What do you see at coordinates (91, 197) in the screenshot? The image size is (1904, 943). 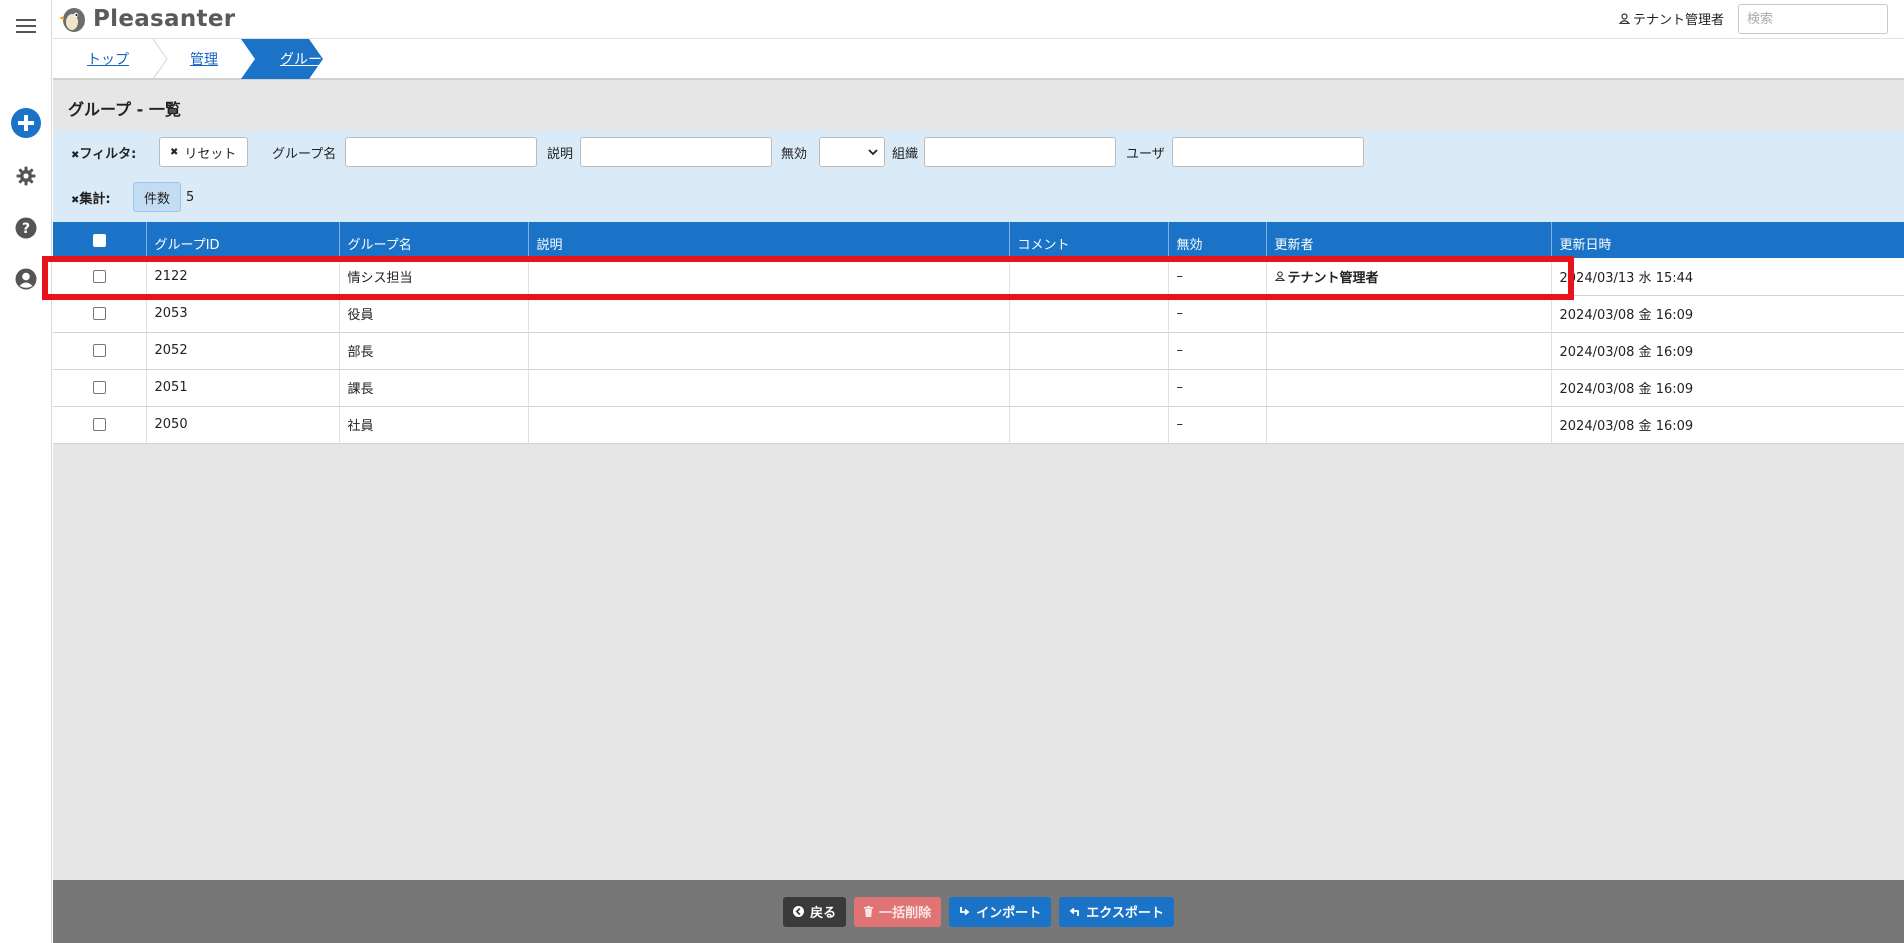 I see `aggregate-toggle: ✖集計:` at bounding box center [91, 197].